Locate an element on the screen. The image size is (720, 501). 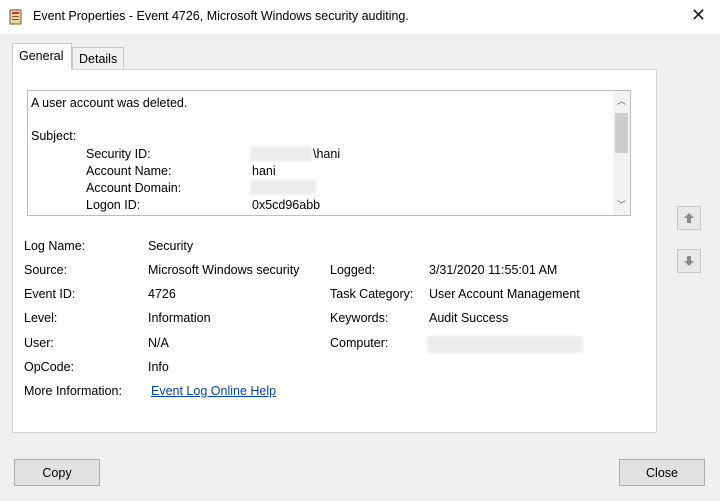
keywords-label: Keywords: is located at coordinates (359, 318).